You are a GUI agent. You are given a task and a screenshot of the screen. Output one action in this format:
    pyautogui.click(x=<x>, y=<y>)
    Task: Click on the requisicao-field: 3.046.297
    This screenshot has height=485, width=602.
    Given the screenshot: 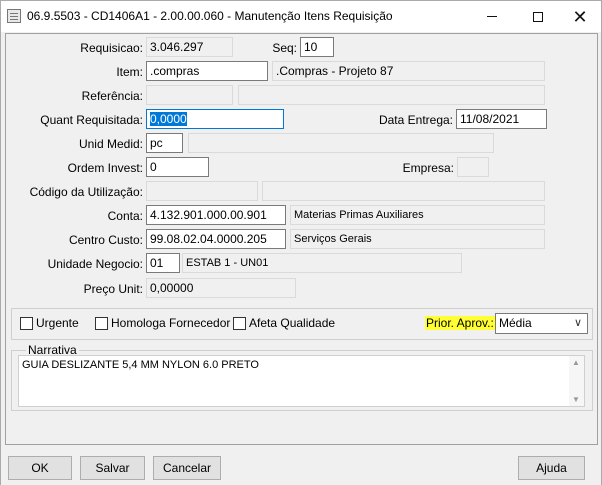 What is the action you would take?
    pyautogui.click(x=189, y=47)
    